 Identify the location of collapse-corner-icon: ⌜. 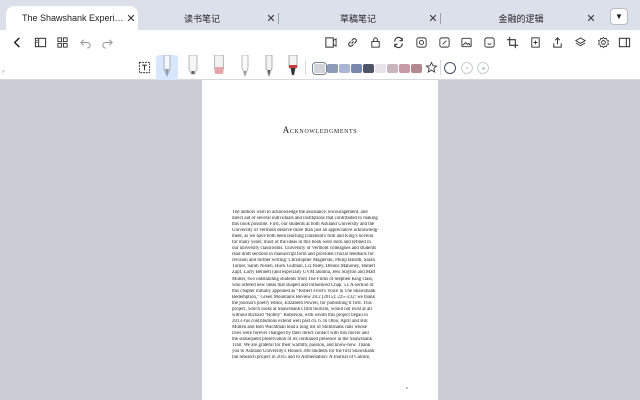
(3, 74).